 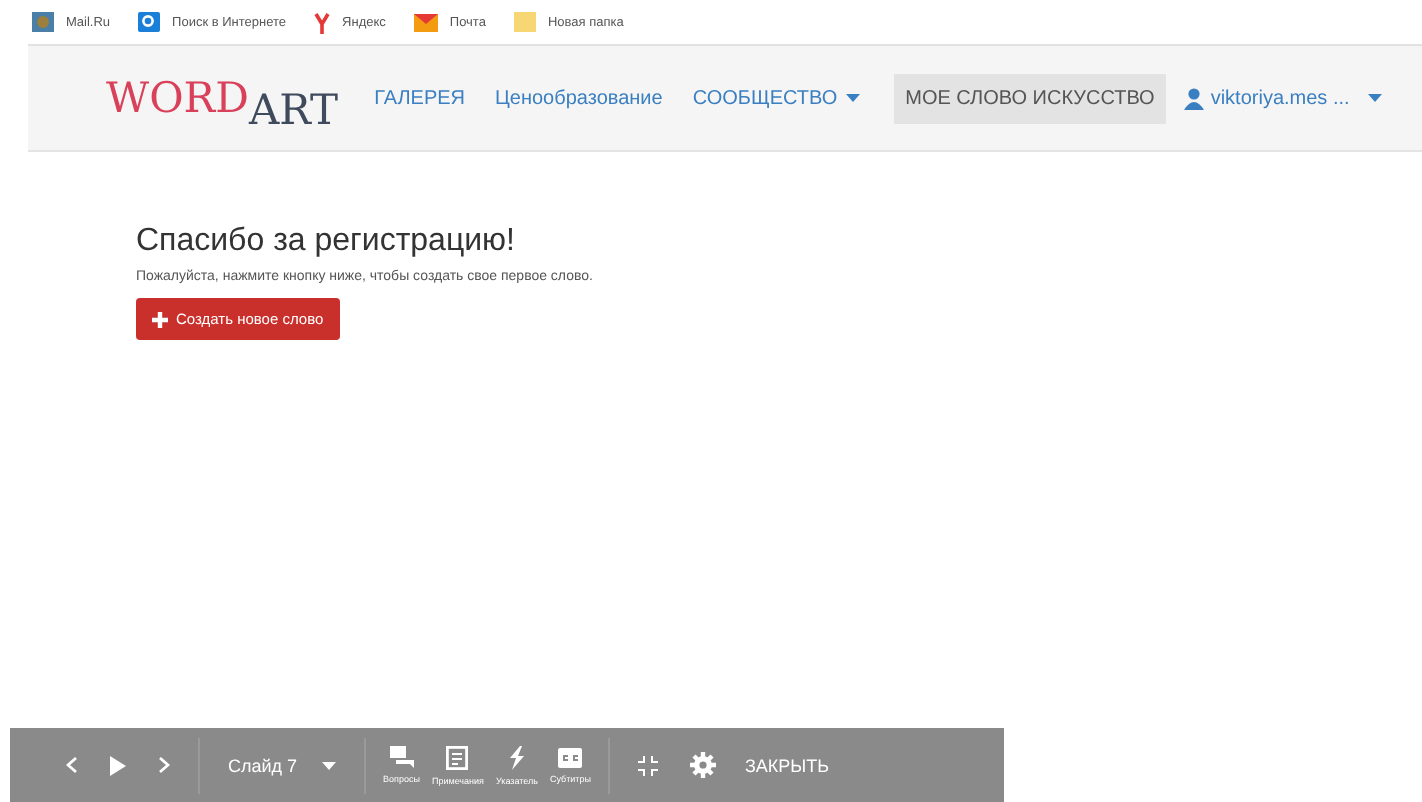 I want to click on nav-link: МОЕ СЛОВО ИСКУССТВО, so click(x=1030, y=98).